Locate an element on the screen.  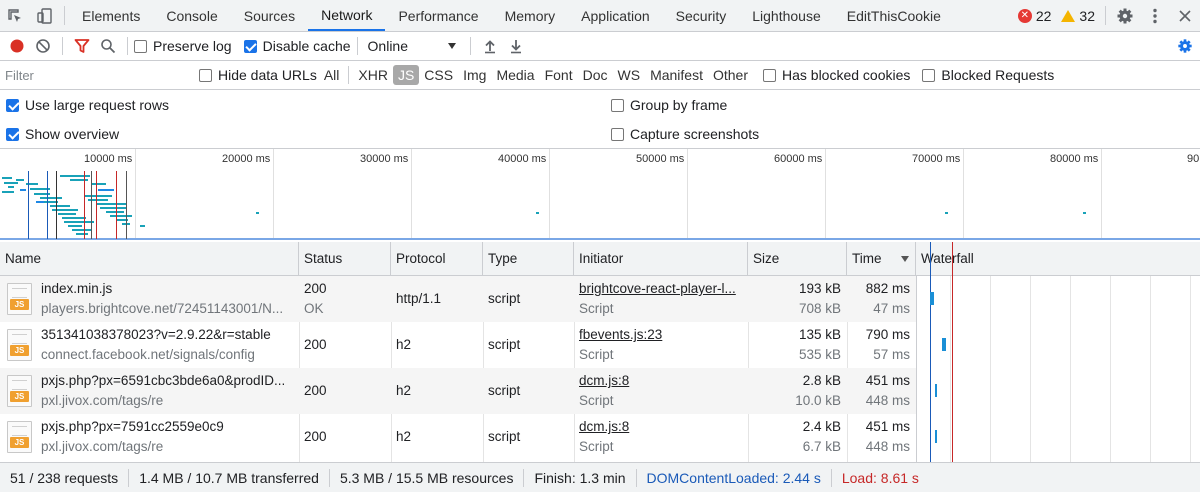
type-filter-font: Font is located at coordinates (559, 75).